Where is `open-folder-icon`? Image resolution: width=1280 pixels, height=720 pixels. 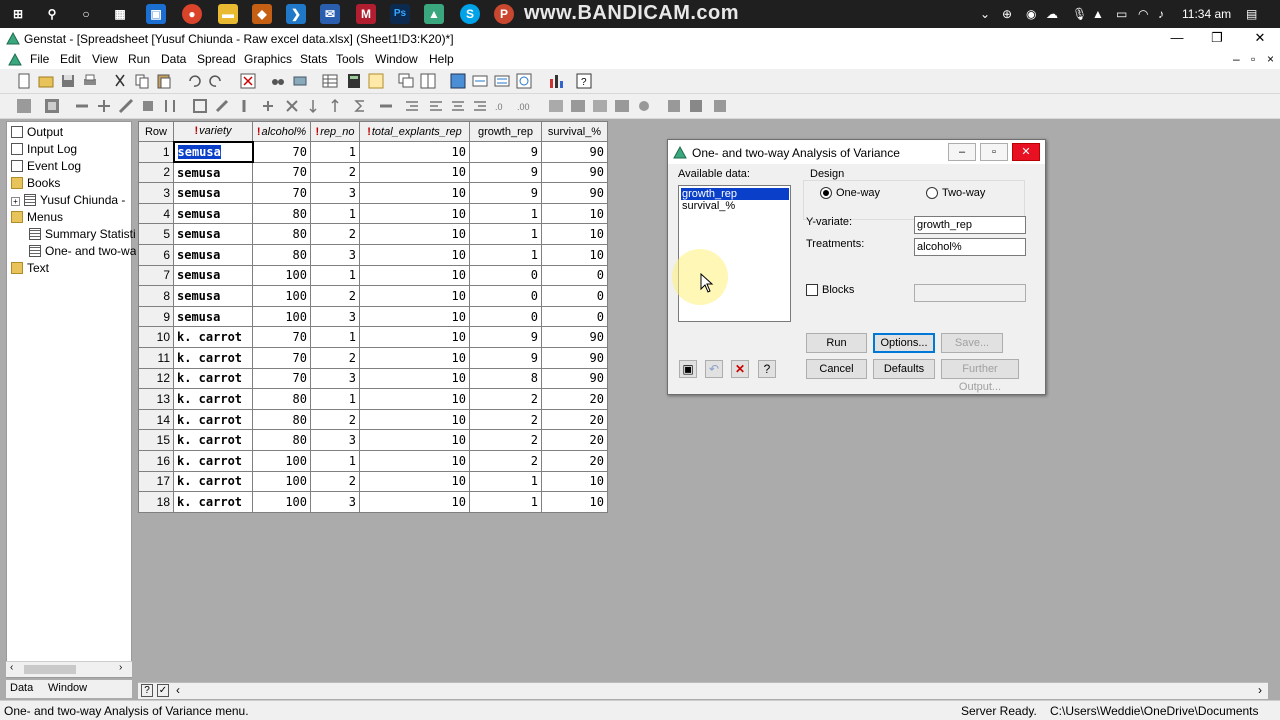
open-folder-icon is located at coordinates (46, 81).